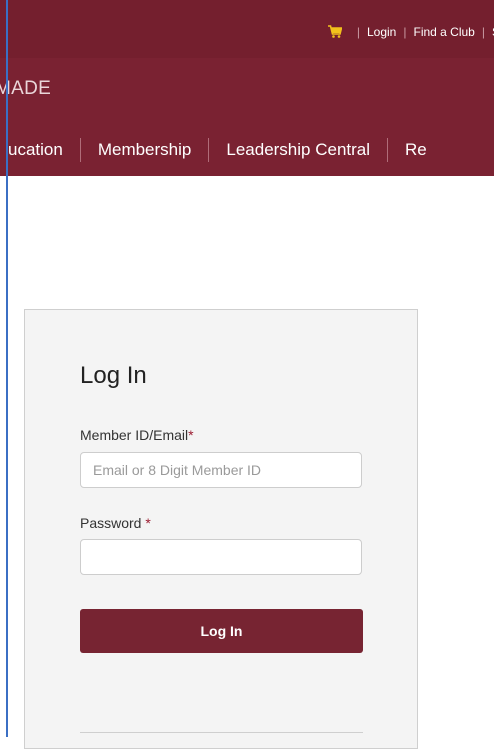 The height and width of the screenshot is (749, 494). What do you see at coordinates (381, 32) in the screenshot?
I see `login-link: Login` at bounding box center [381, 32].